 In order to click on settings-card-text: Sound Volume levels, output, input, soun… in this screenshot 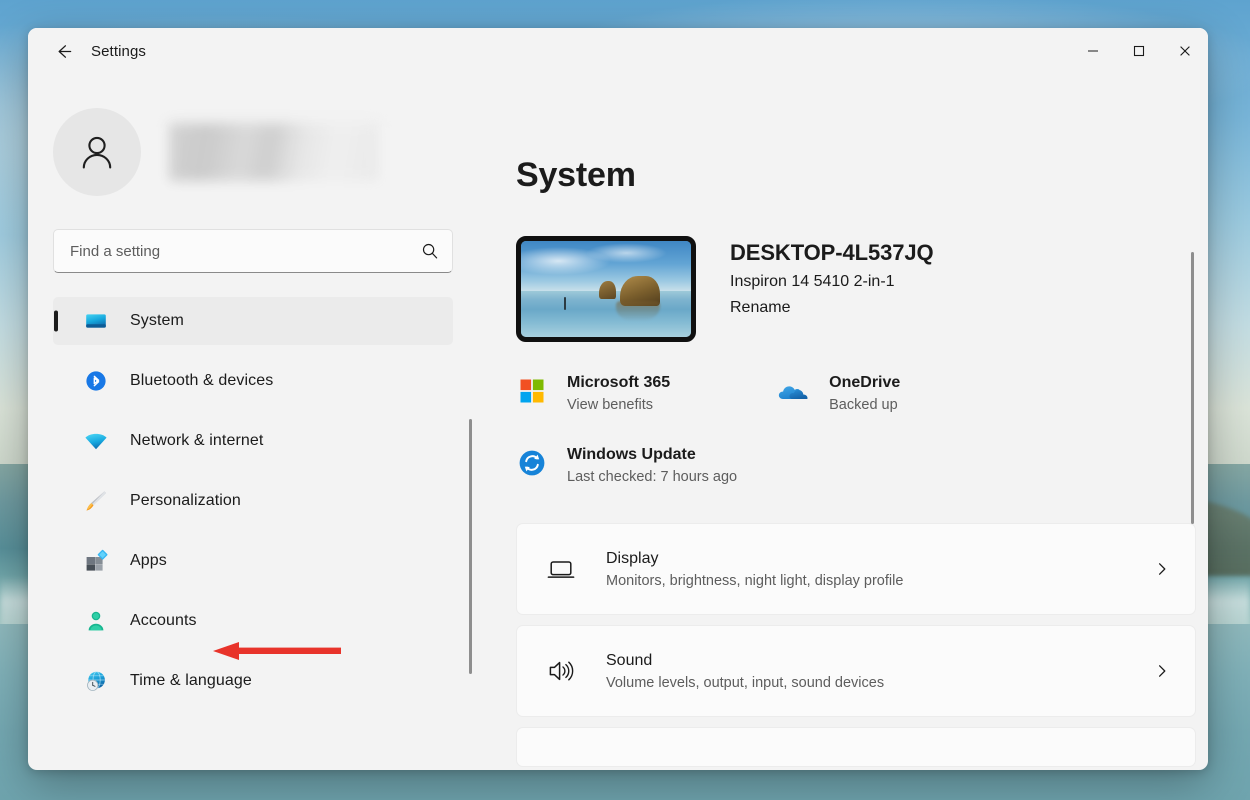, I will do `click(878, 671)`.